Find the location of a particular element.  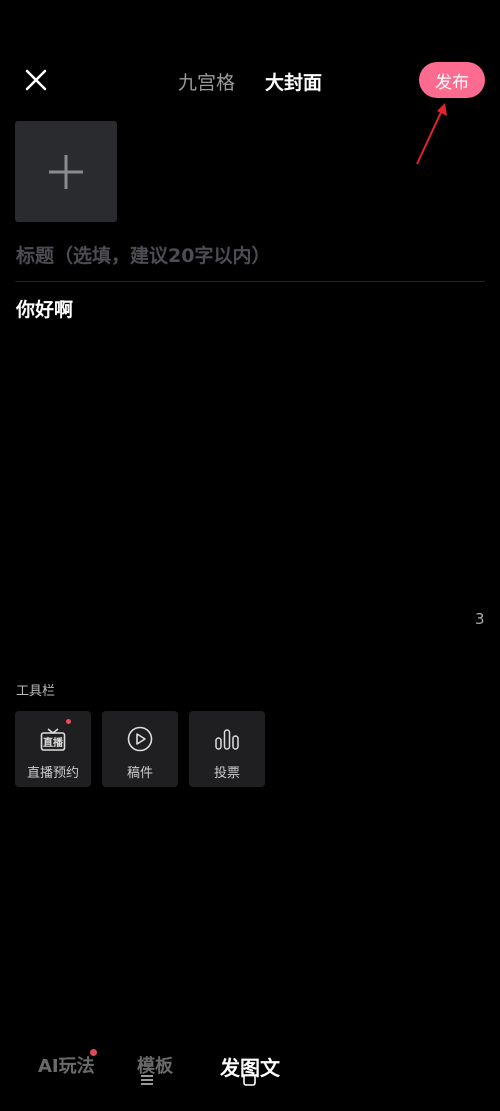

square-icon is located at coordinates (249, 1080).